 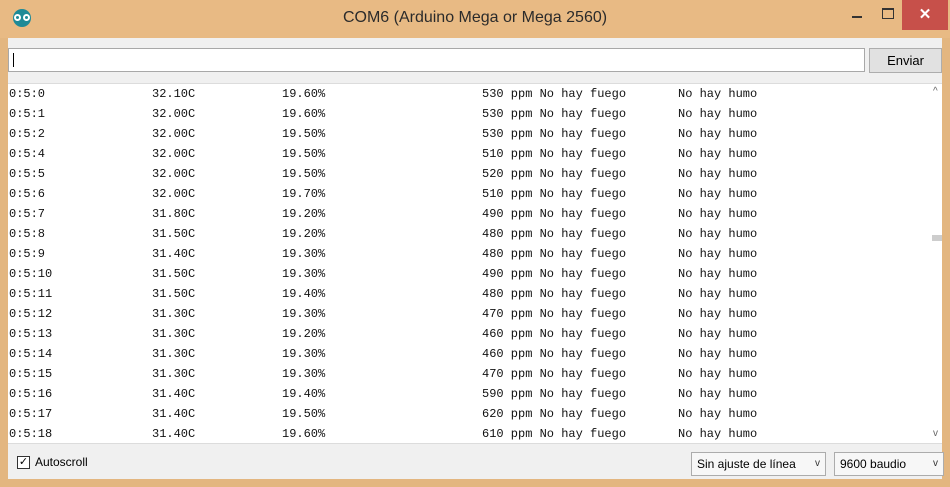 What do you see at coordinates (27, 234) in the screenshot?
I see `time-cell: 0:5:8` at bounding box center [27, 234].